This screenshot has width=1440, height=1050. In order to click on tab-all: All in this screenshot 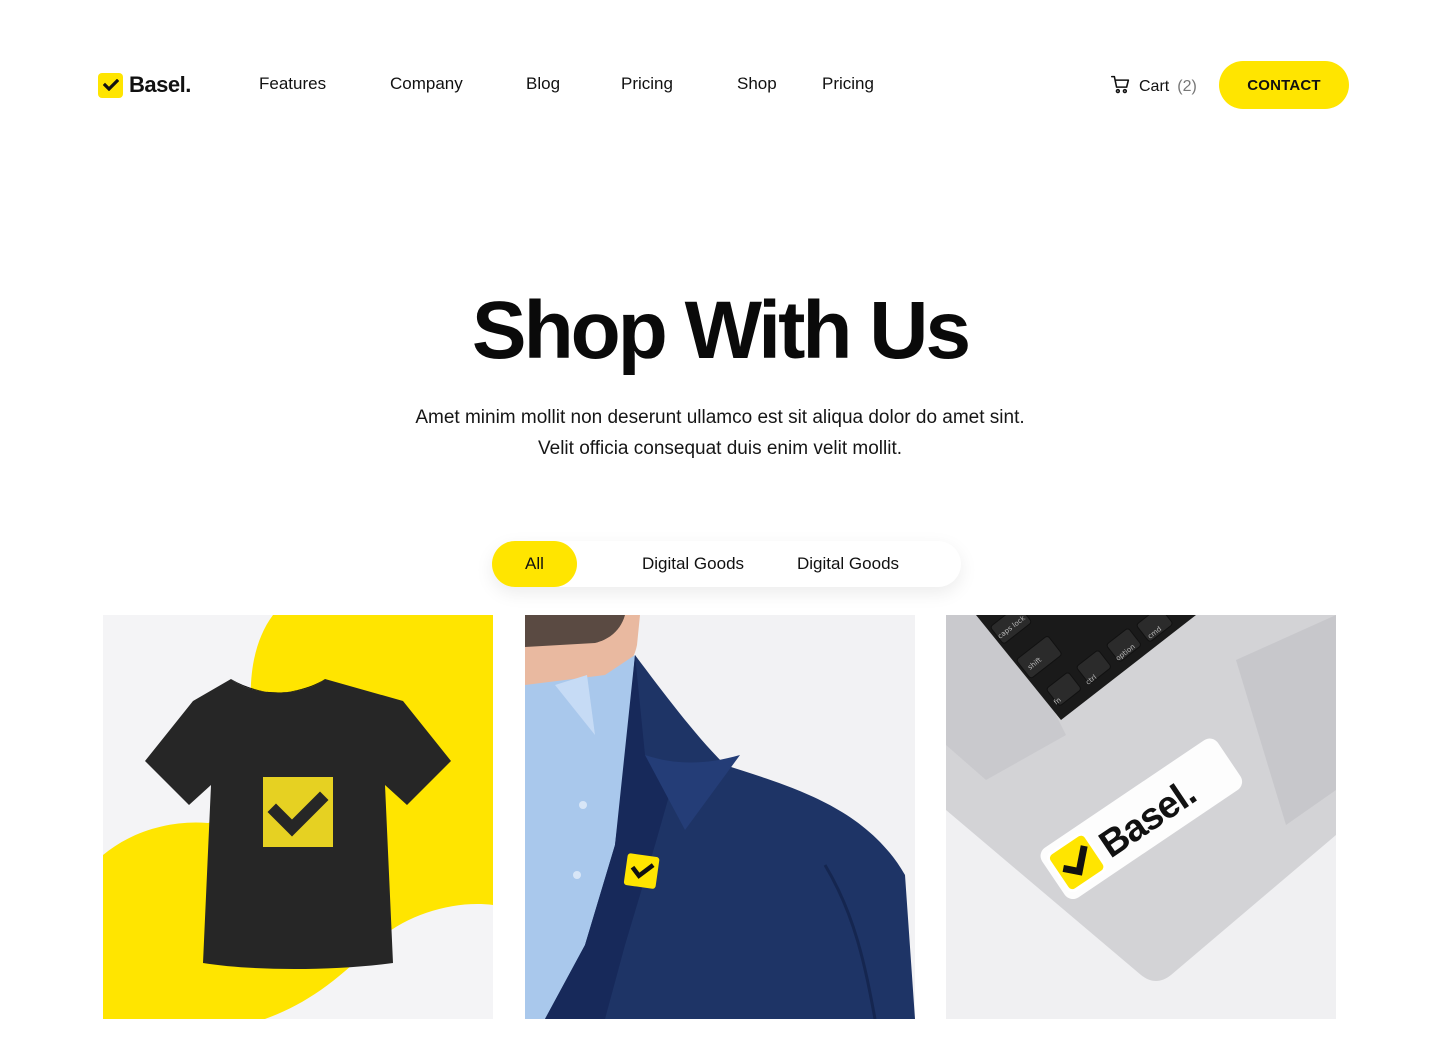, I will do `click(534, 564)`.